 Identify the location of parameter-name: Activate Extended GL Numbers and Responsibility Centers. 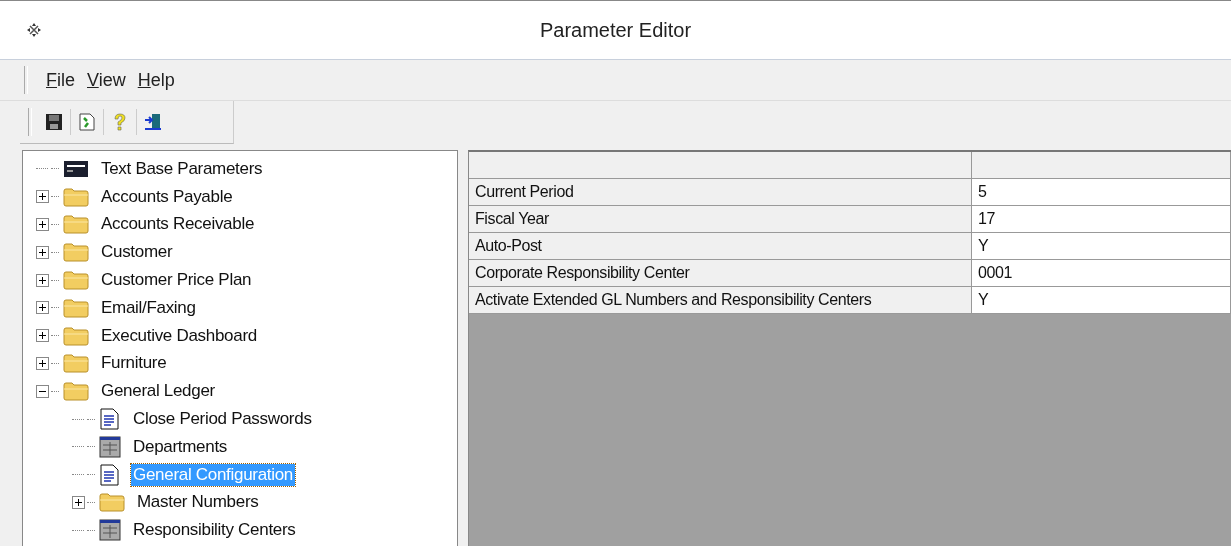
(720, 300).